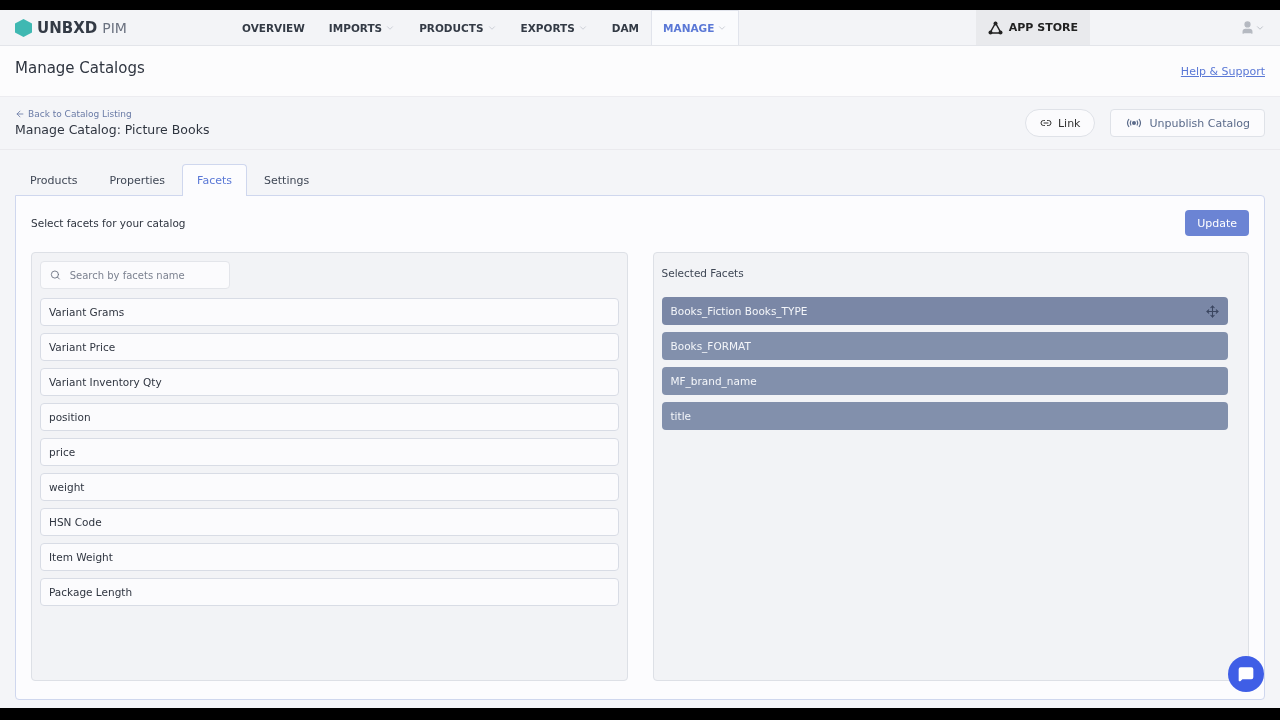  I want to click on panel-title: Selected Facets, so click(703, 273).